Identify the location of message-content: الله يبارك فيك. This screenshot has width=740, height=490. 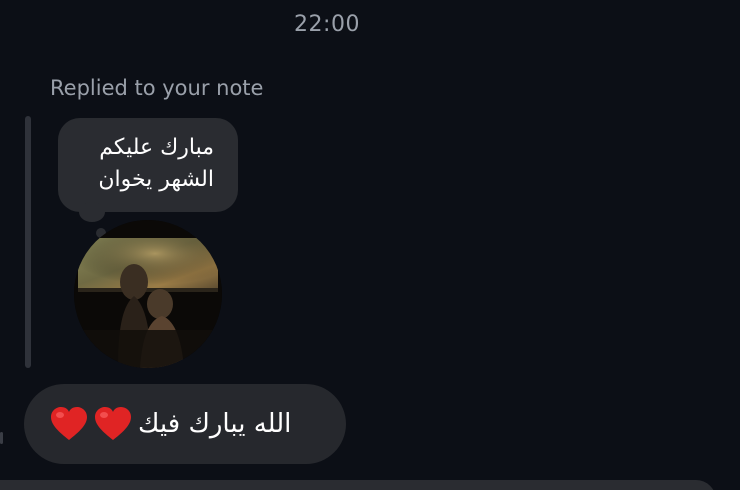
(170, 424).